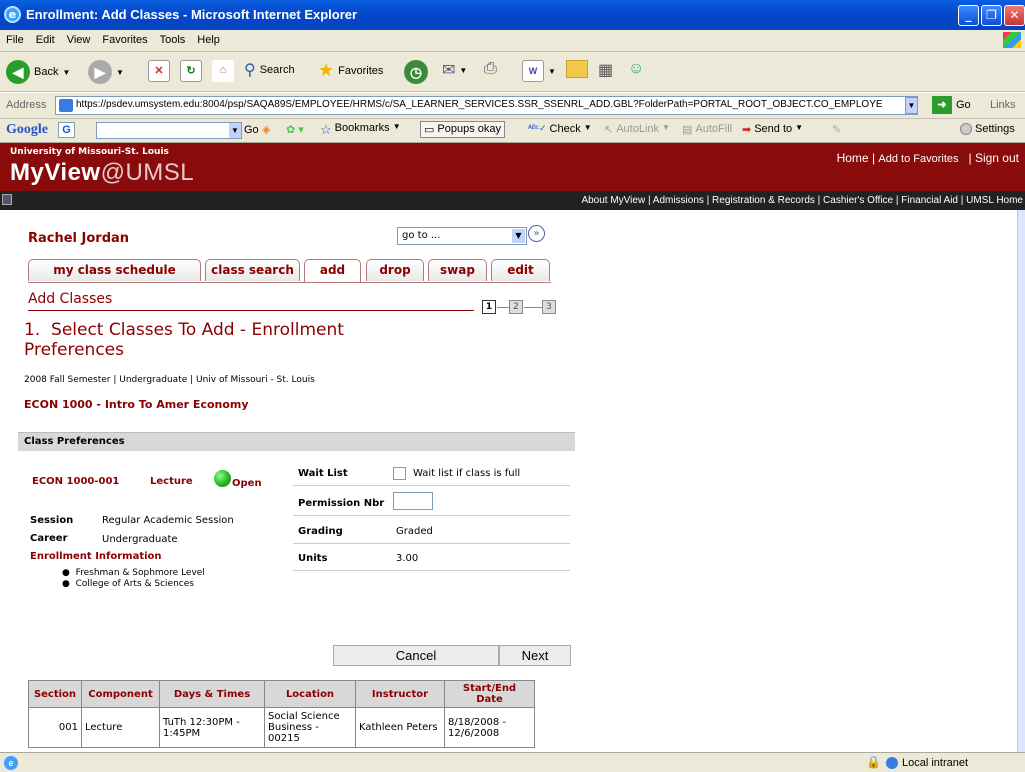  I want to click on google-search-input, so click(169, 130).